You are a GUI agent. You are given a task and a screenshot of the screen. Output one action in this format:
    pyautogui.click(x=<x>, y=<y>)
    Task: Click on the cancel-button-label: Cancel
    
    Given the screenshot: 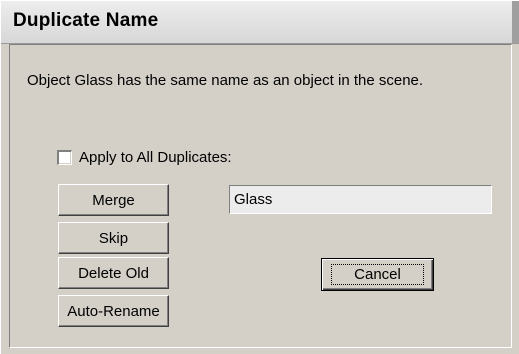 What is the action you would take?
    pyautogui.click(x=377, y=274)
    